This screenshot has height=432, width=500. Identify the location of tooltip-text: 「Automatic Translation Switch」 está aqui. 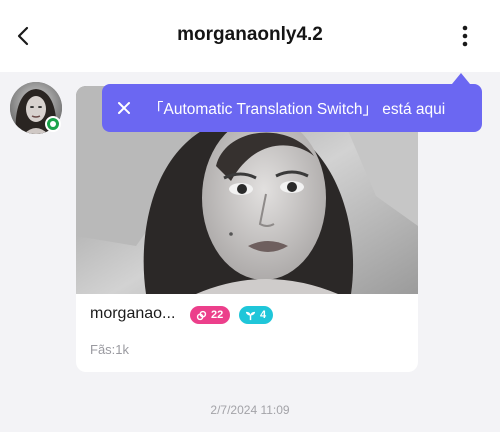
(297, 109).